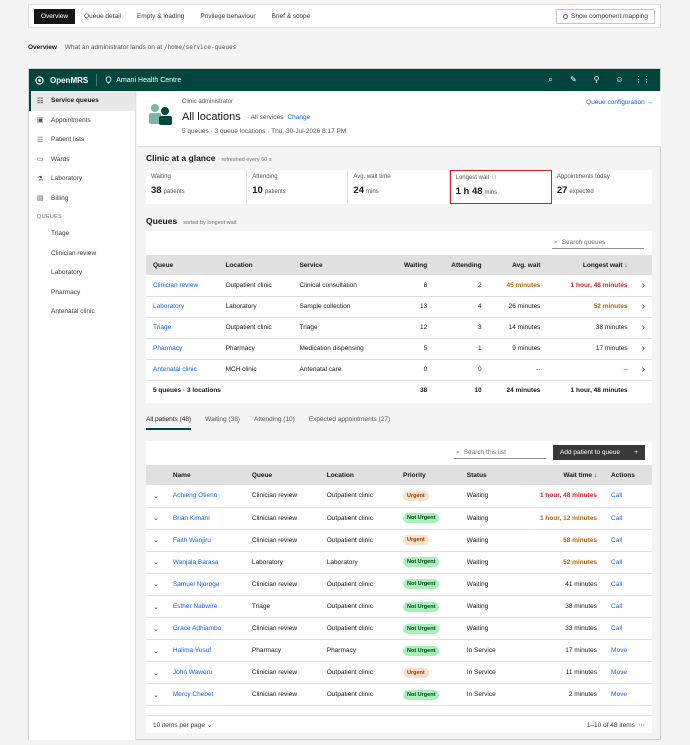  What do you see at coordinates (205, 540) in the screenshot?
I see `patient-name-link: Faith Wanjiru` at bounding box center [205, 540].